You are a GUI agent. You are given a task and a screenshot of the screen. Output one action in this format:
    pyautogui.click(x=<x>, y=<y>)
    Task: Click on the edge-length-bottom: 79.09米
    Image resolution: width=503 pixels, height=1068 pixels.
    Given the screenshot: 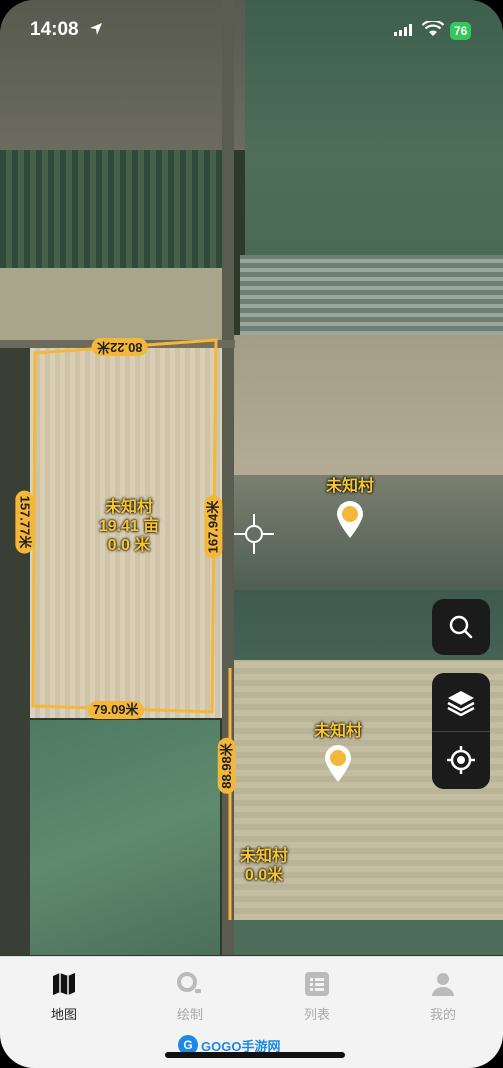 What is the action you would take?
    pyautogui.click(x=116, y=710)
    